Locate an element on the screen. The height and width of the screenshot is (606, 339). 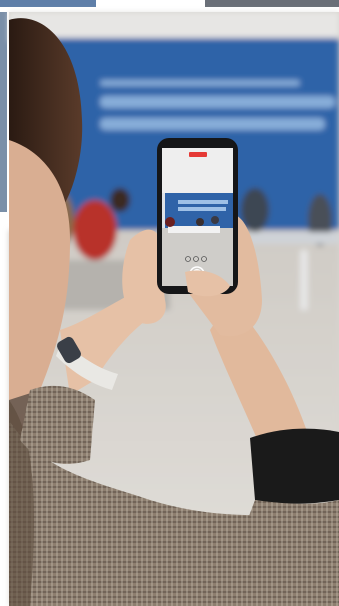
phone-screen is located at coordinates (197, 217).